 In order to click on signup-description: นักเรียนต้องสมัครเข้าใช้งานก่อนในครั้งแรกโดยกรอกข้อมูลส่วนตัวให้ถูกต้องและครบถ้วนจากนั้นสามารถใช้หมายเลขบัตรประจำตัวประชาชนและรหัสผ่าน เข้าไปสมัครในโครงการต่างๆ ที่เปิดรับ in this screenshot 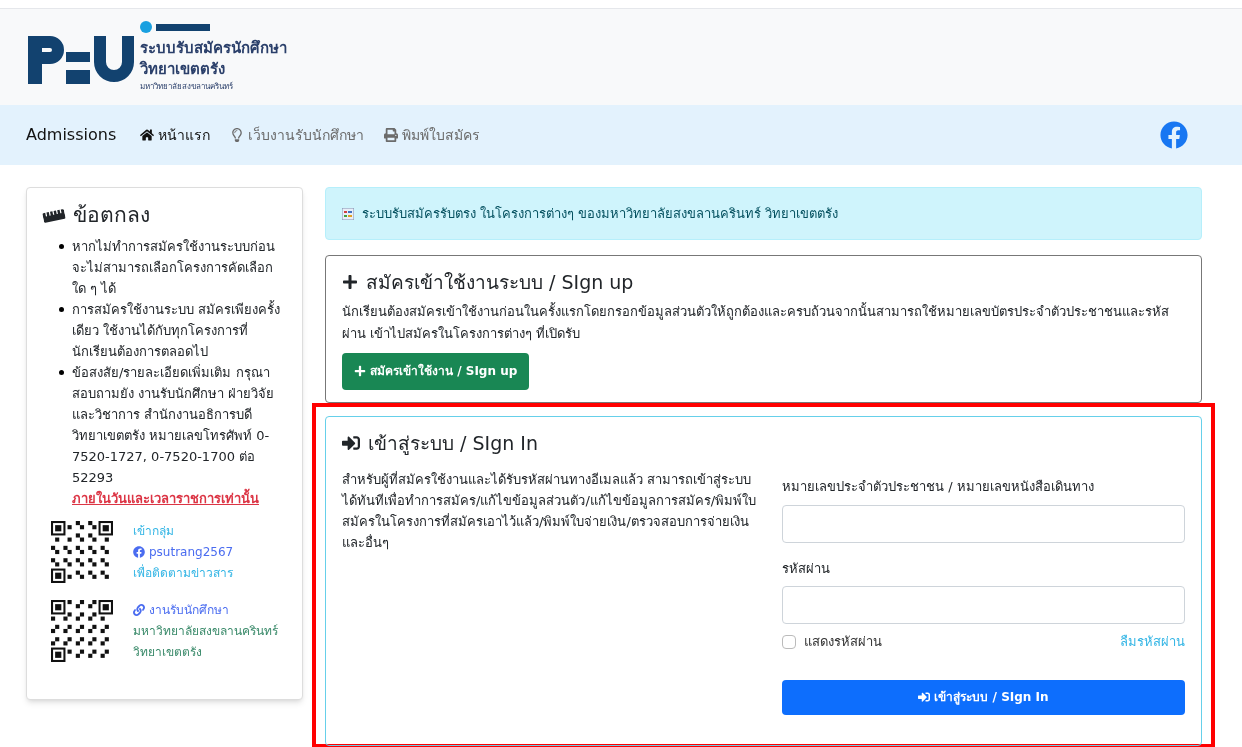, I will do `click(756, 322)`.